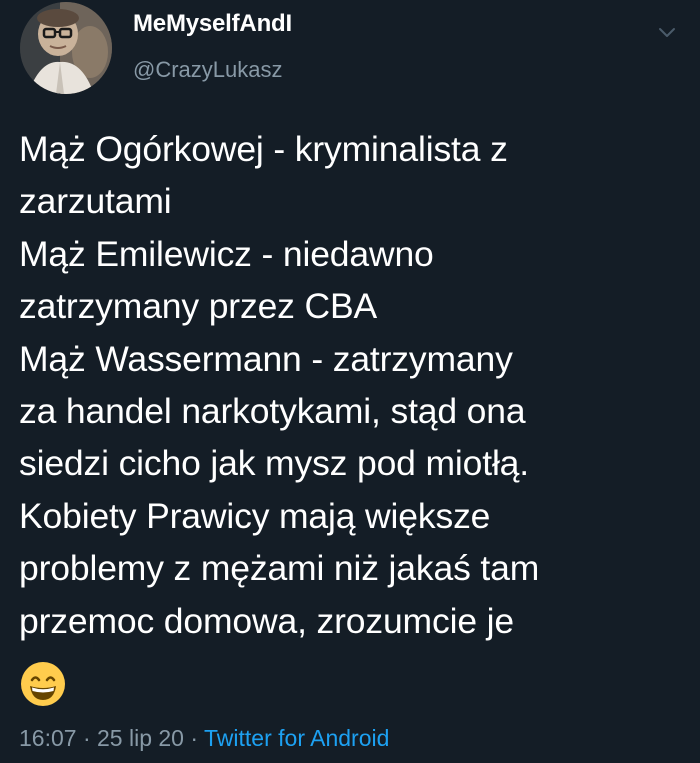 The height and width of the screenshot is (763, 700). What do you see at coordinates (198, 306) in the screenshot?
I see `tweet-line: zatrzymany przez CBA` at bounding box center [198, 306].